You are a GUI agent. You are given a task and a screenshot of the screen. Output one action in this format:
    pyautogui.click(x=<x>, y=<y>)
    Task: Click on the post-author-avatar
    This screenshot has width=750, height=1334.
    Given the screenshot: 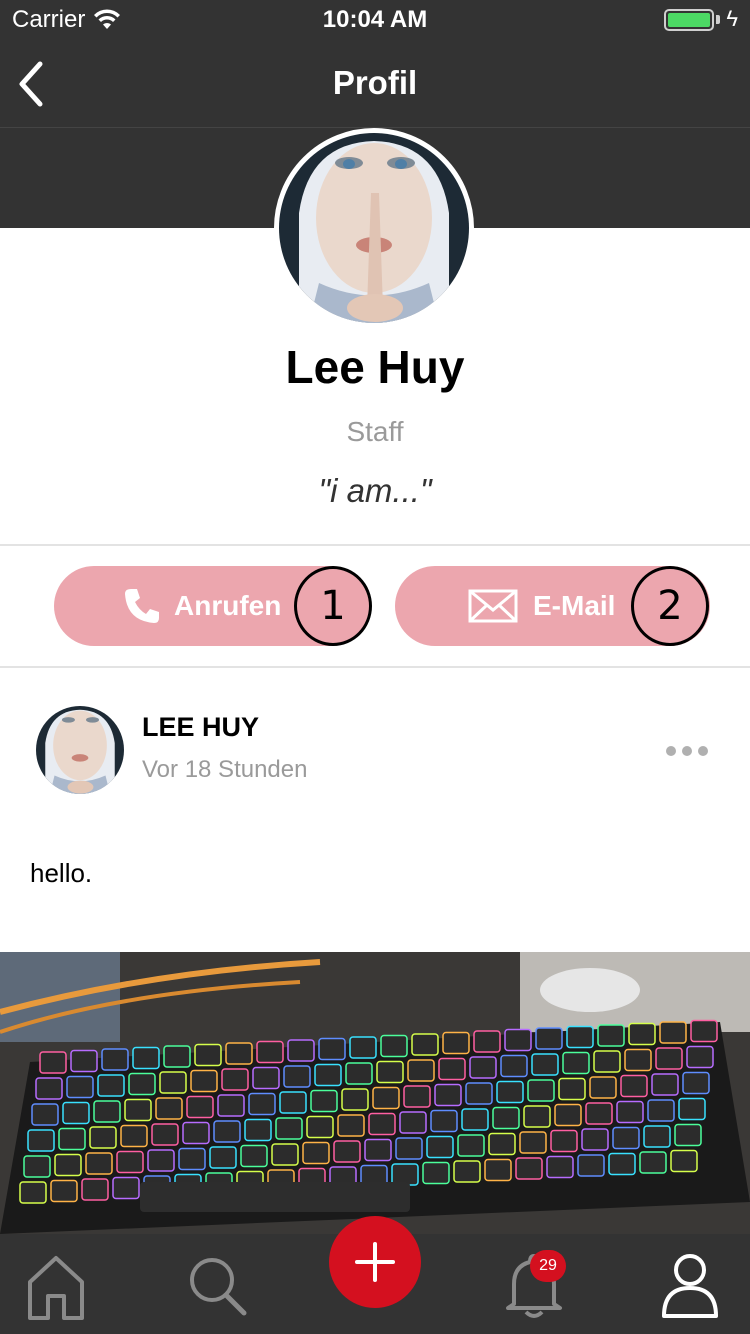 What is the action you would take?
    pyautogui.click(x=80, y=750)
    